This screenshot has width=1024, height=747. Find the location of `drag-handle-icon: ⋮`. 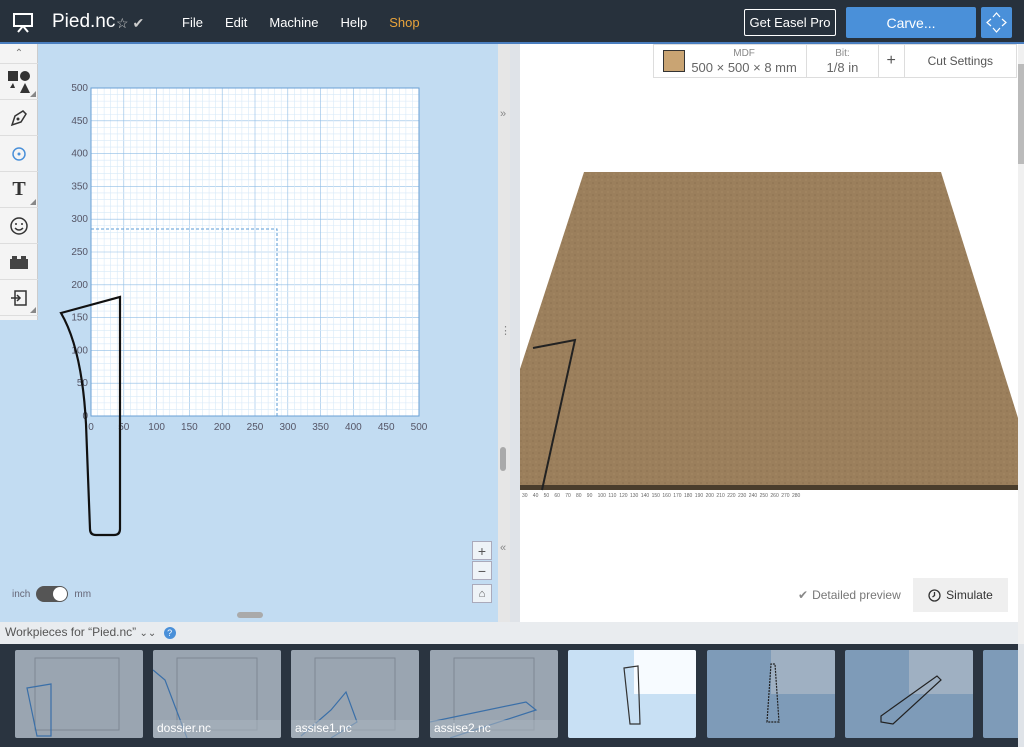

drag-handle-icon: ⋮ is located at coordinates (505, 330).